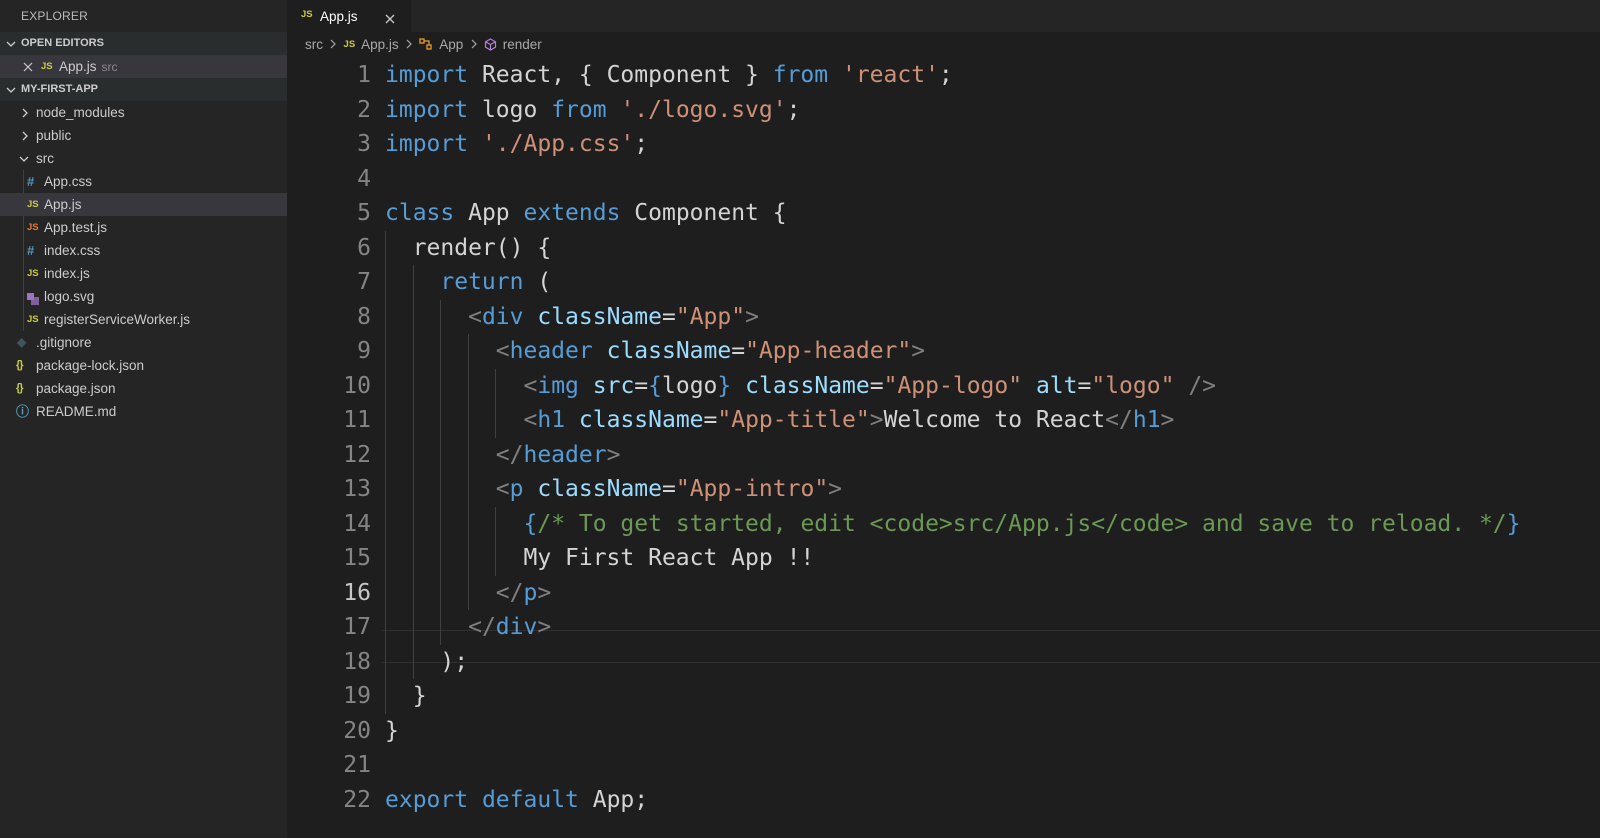 Image resolution: width=1600 pixels, height=838 pixels. I want to click on tree-item-readme-md: ⓘ README.md, so click(143, 411).